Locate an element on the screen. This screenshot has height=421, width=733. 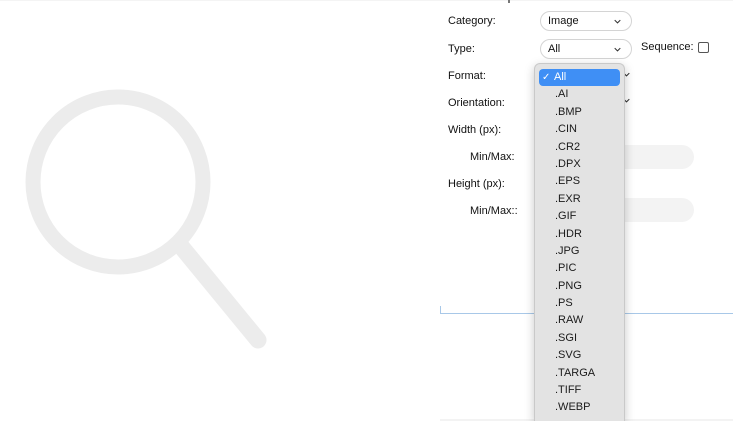
width-minmax-label: Min/Max: is located at coordinates (492, 157).